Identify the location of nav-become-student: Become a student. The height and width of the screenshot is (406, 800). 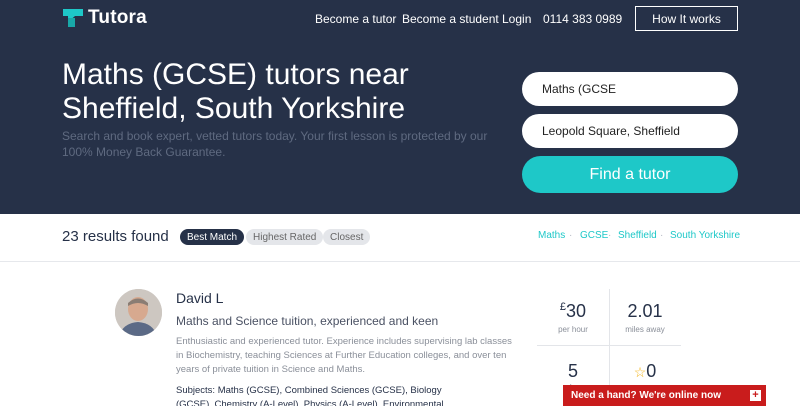
(450, 19).